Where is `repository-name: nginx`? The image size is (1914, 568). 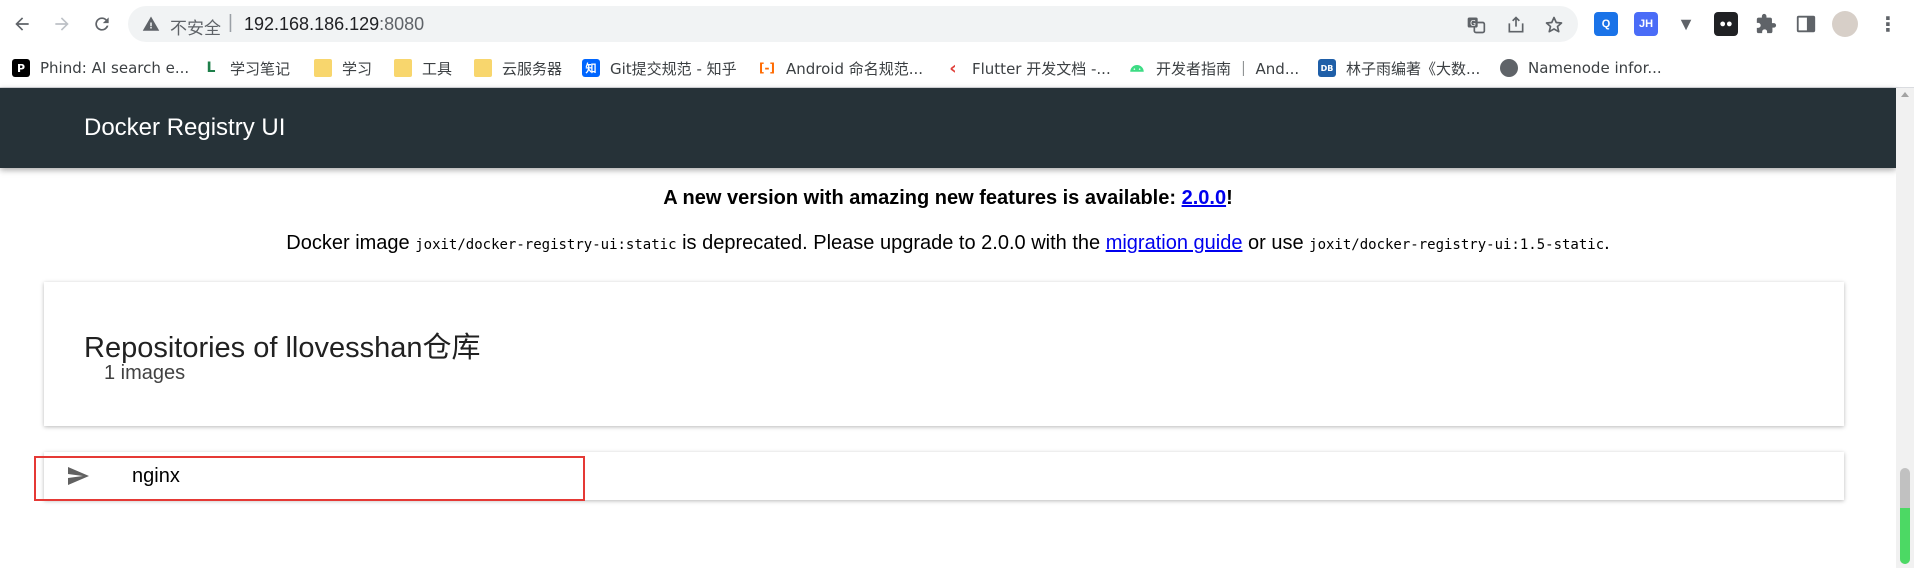
repository-name: nginx is located at coordinates (156, 476).